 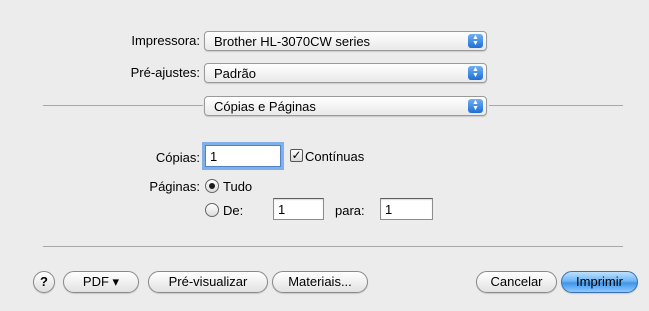 What do you see at coordinates (556, 105) in the screenshot?
I see `section-separator-right` at bounding box center [556, 105].